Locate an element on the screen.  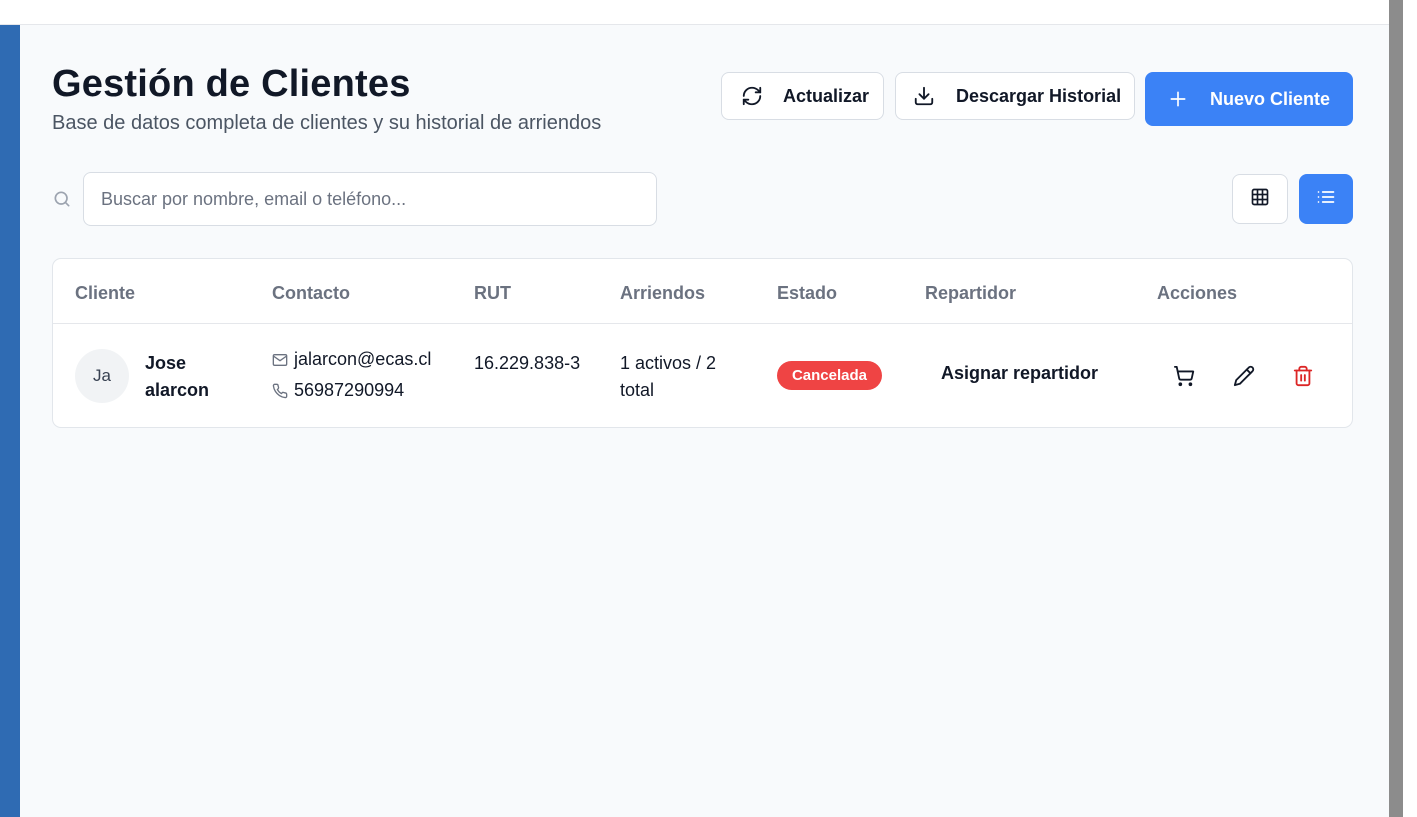
phone-icon is located at coordinates (280, 391).